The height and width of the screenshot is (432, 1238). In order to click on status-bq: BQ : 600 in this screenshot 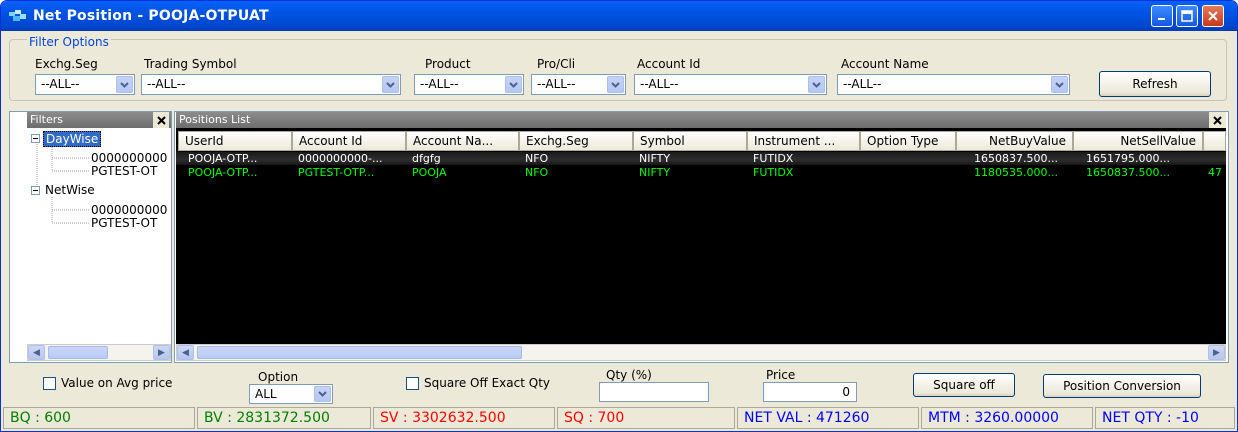, I will do `click(99, 418)`.